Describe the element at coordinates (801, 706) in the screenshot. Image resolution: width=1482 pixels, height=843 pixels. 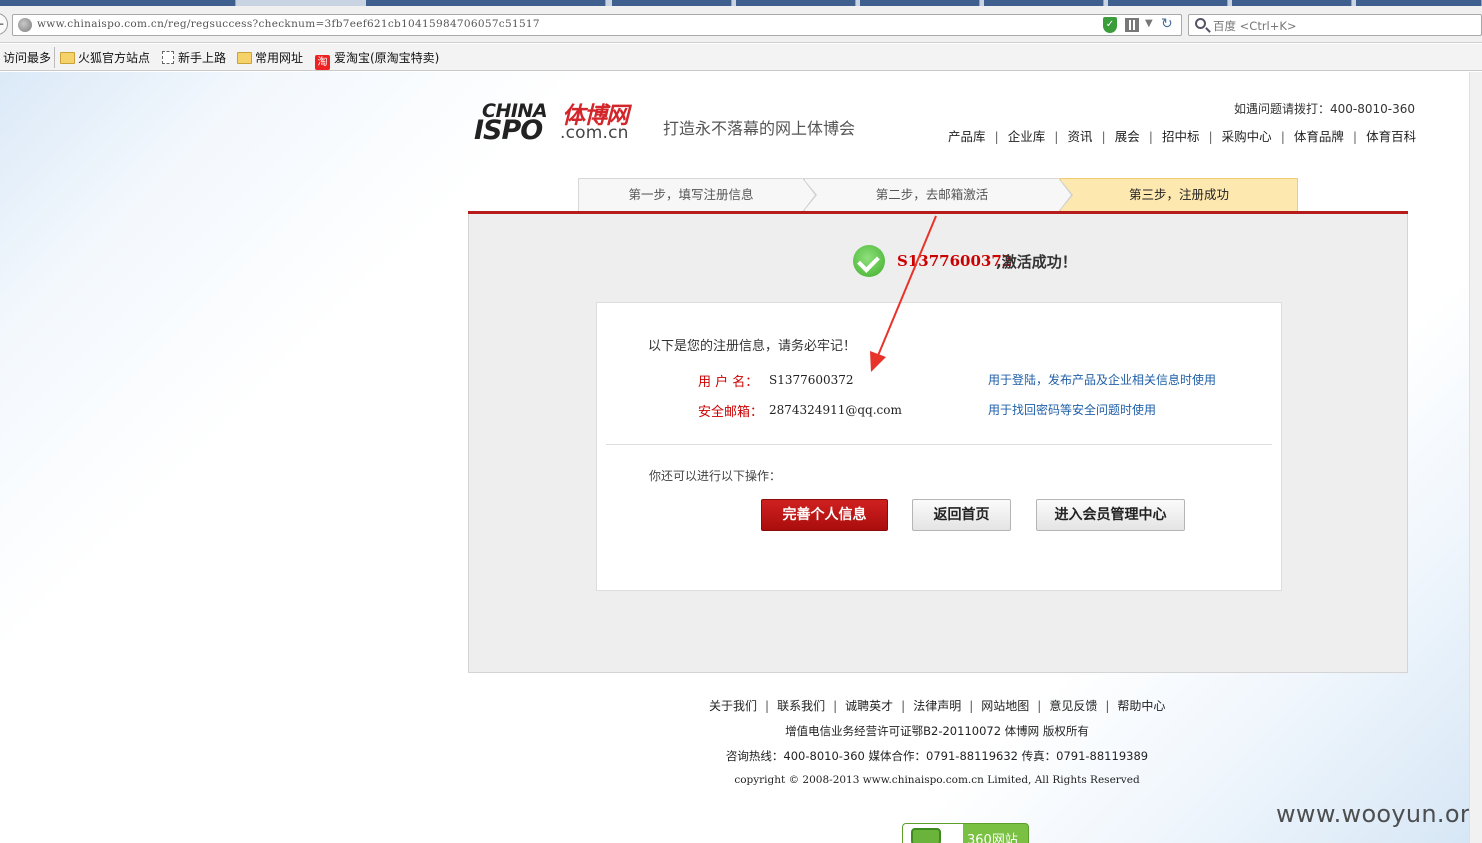
I see `footer-link-contact: 联系我们` at that location.